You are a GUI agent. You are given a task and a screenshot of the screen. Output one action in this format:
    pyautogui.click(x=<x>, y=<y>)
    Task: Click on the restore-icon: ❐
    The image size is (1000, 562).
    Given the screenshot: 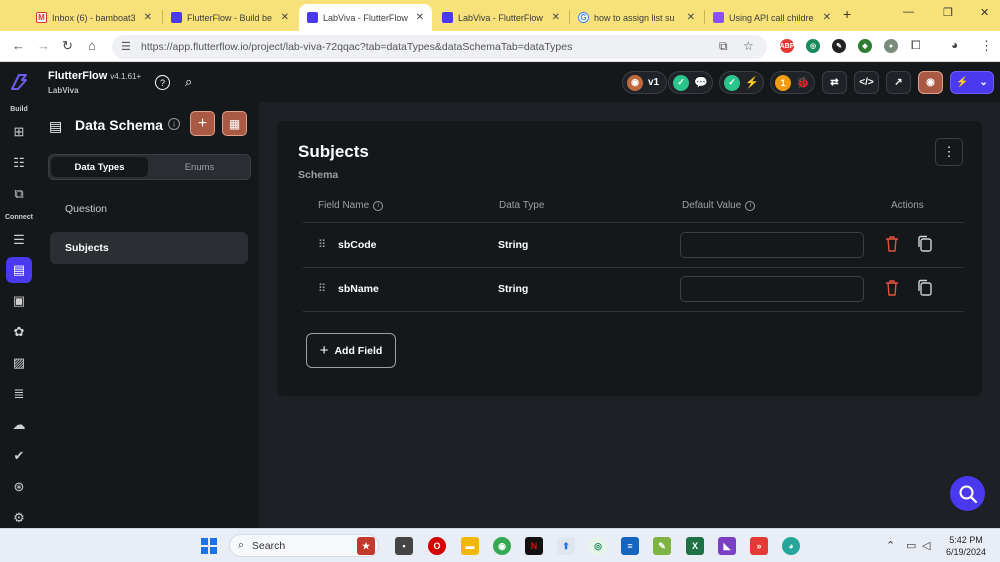 What is the action you would take?
    pyautogui.click(x=948, y=12)
    